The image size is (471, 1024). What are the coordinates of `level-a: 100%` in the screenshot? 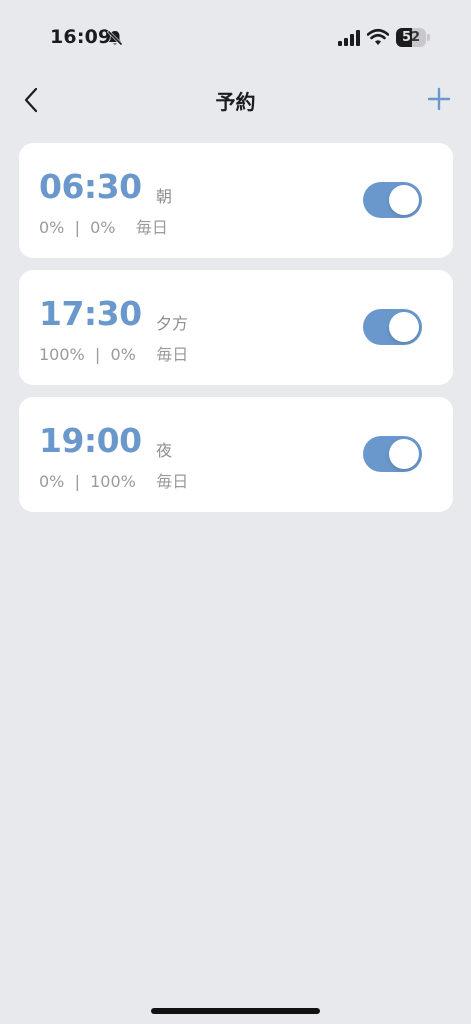 It's located at (62, 354).